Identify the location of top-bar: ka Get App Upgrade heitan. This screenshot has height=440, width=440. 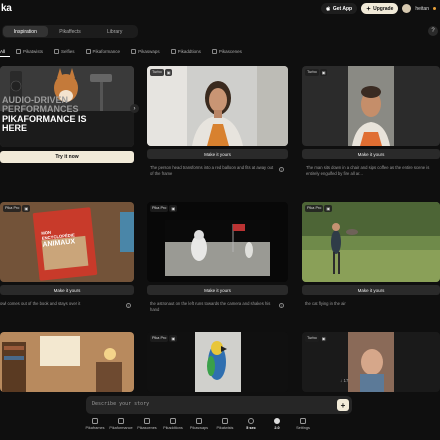
(220, 9).